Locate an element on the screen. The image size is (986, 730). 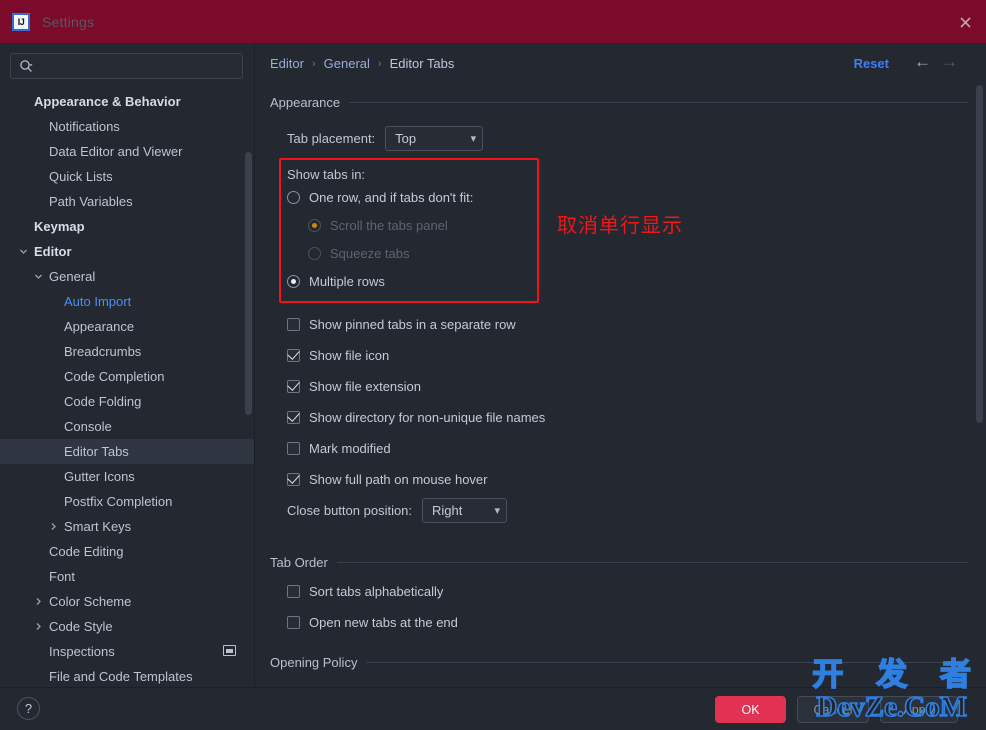
checkbox-option-show-file-icon: Show file icon is located at coordinates (416, 355).